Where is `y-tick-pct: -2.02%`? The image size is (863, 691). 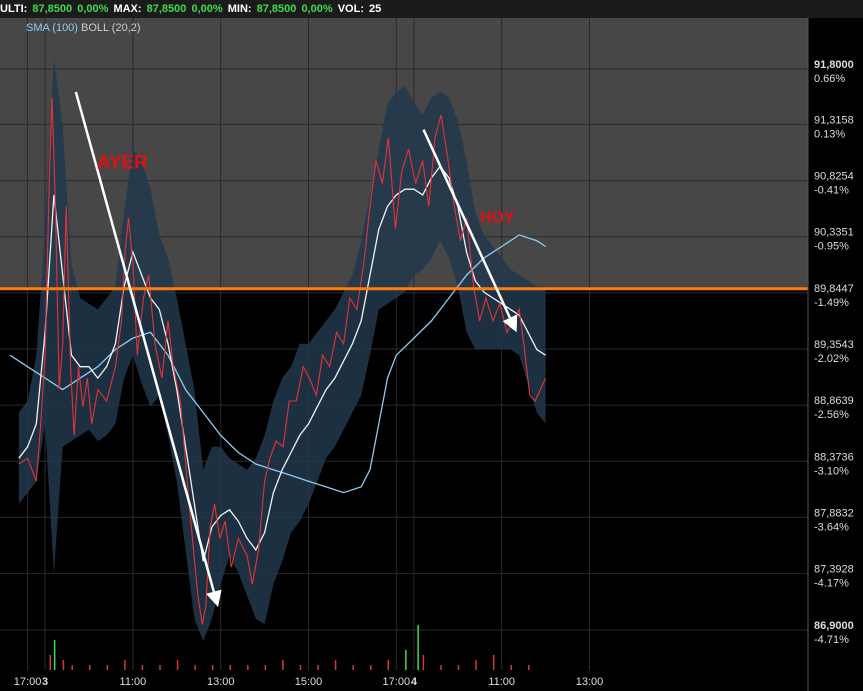 y-tick-pct: -2.02% is located at coordinates (831, 359).